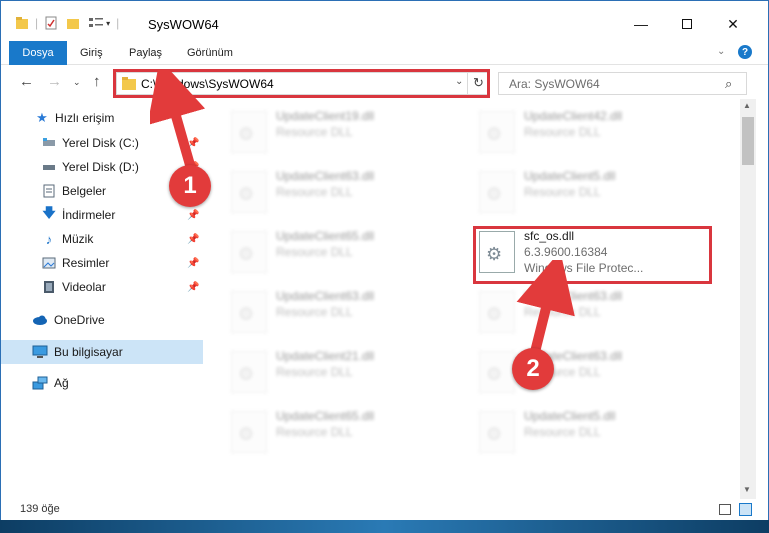  Describe the element at coordinates (100, 167) in the screenshot. I see `sidebar-item-label: Yerel Disk (D:)` at that location.